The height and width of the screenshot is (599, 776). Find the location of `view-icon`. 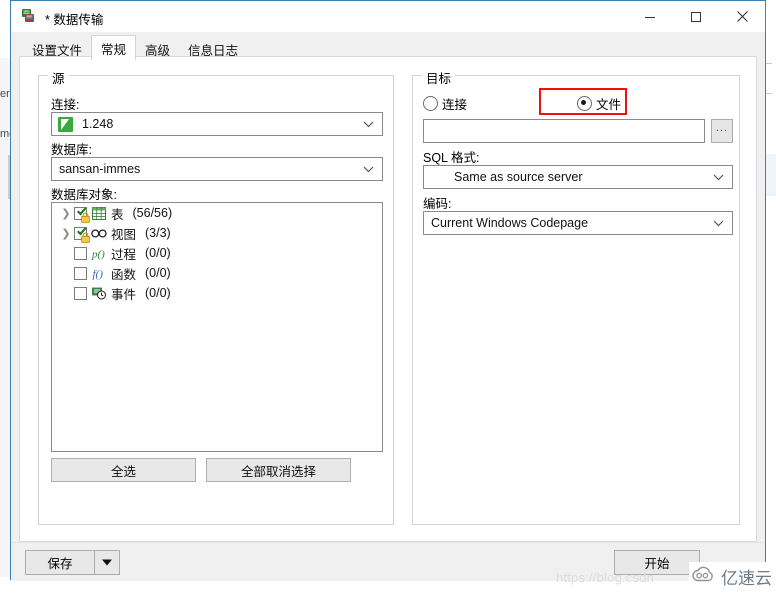

view-icon is located at coordinates (99, 233).